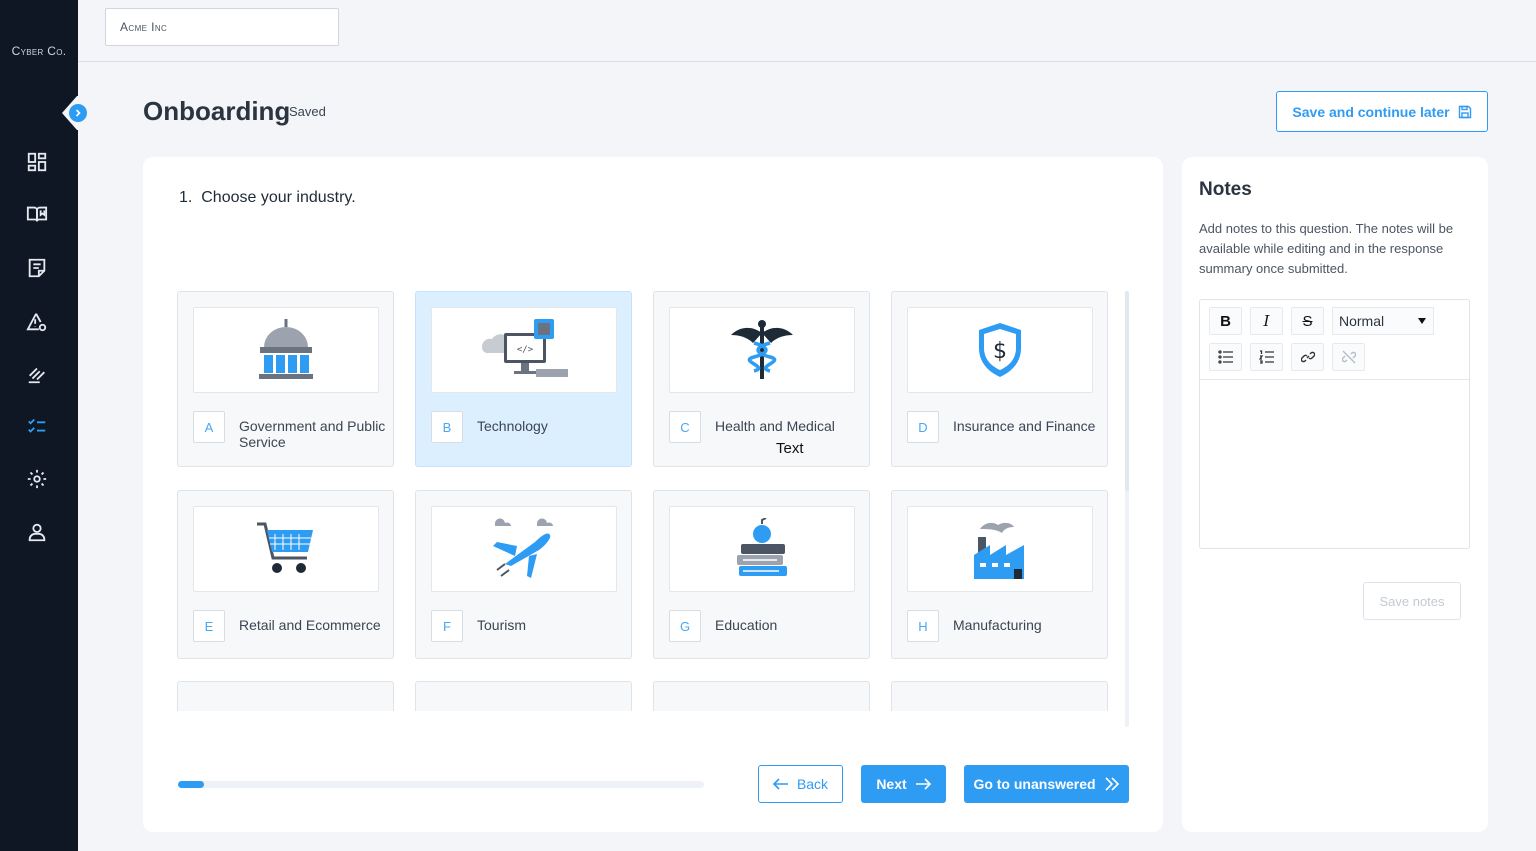 This screenshot has width=1536, height=851. Describe the element at coordinates (746, 625) in the screenshot. I see `option-label: Education` at that location.